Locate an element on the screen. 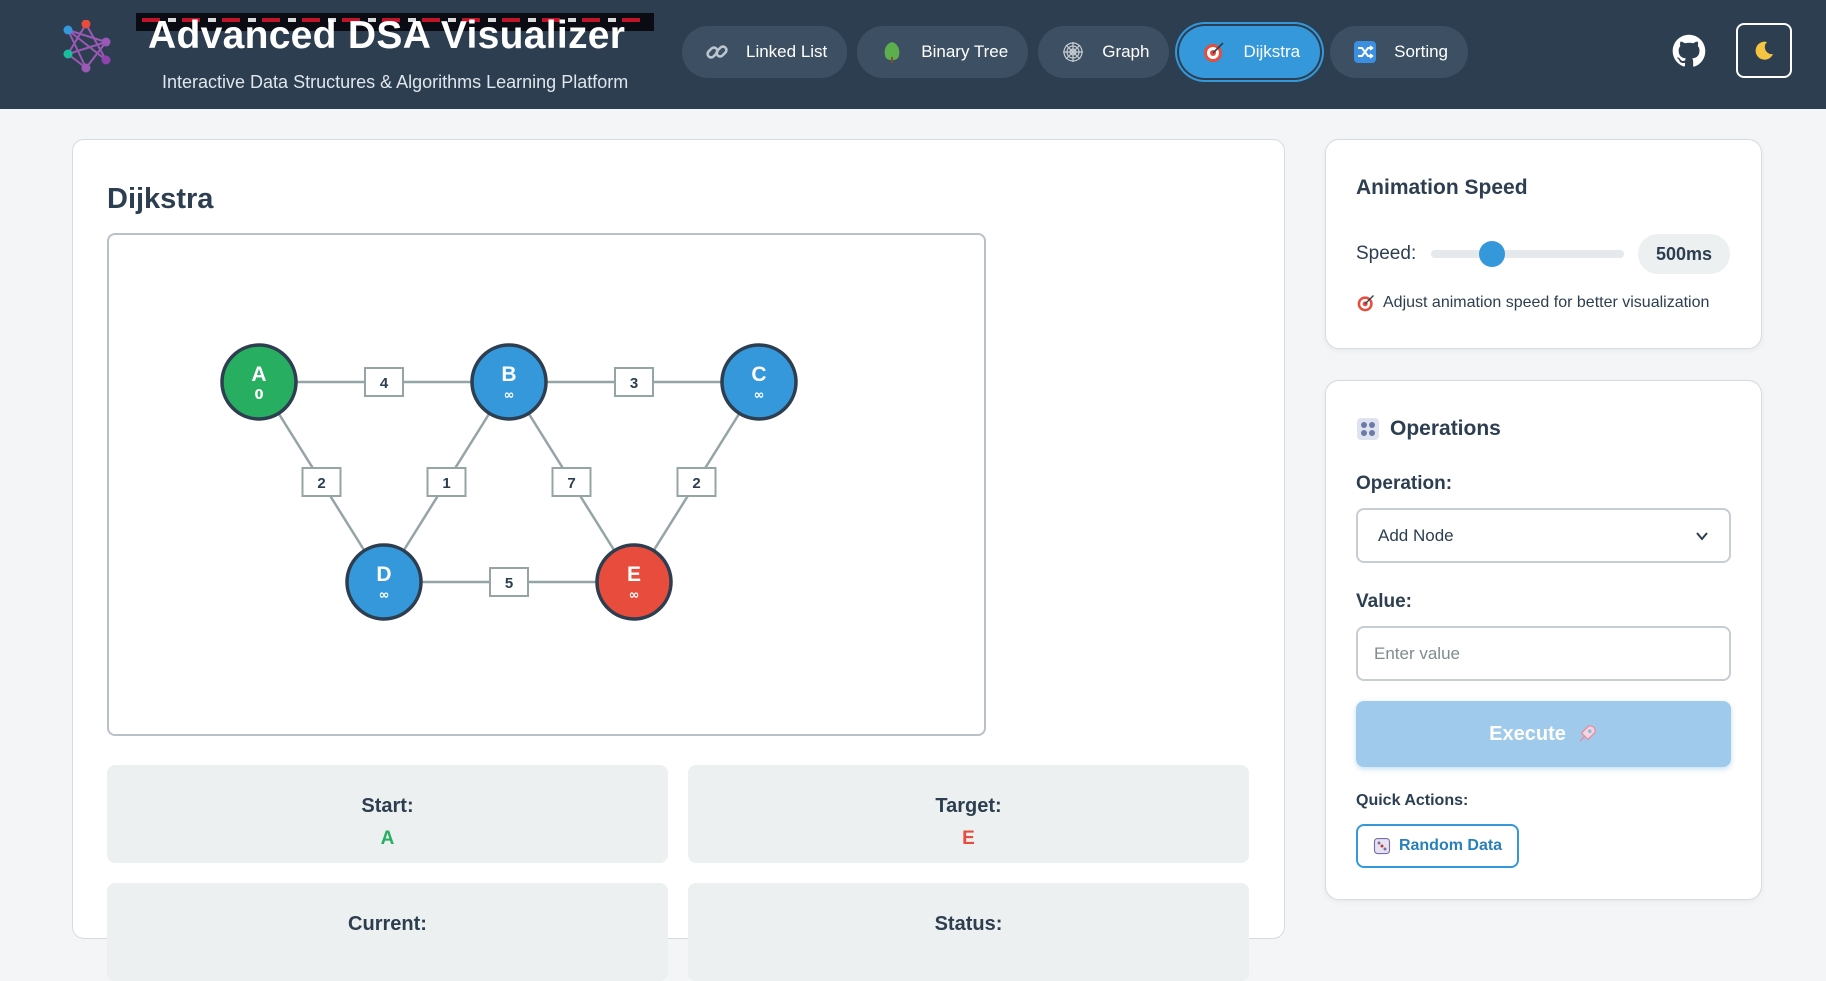 Image resolution: width=1826 pixels, height=981 pixels. edge-weight-label: 7 is located at coordinates (571, 483).